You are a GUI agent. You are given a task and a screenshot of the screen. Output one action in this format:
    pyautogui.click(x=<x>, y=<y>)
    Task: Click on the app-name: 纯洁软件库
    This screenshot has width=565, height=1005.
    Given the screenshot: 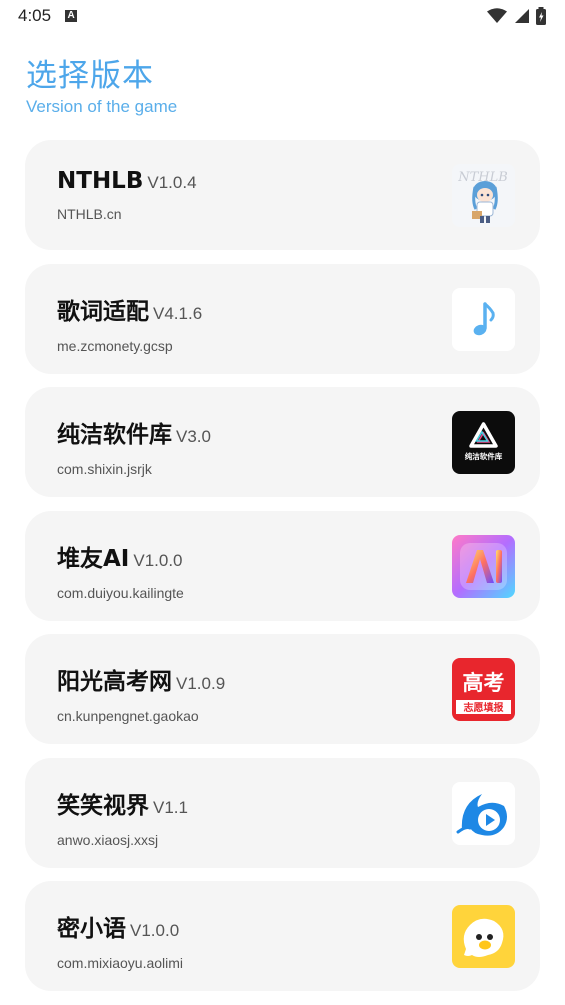 What is the action you would take?
    pyautogui.click(x=114, y=435)
    